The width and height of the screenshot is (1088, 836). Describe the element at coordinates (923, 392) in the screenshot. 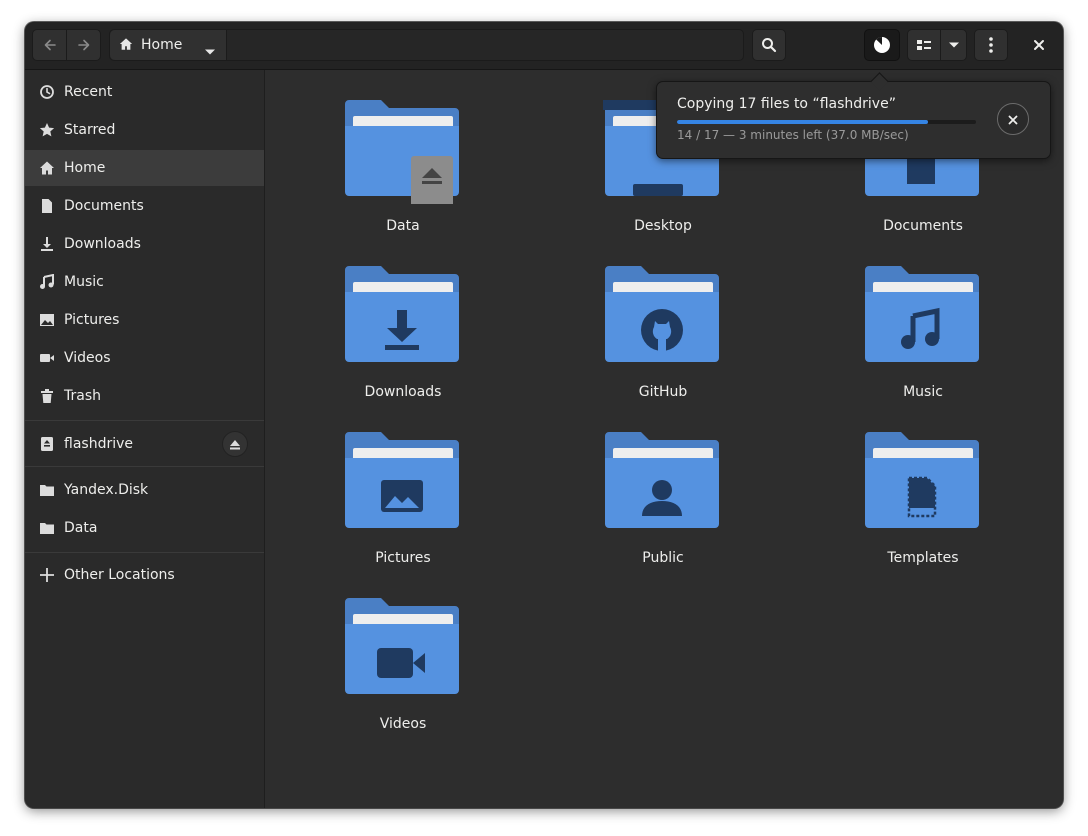

I see `folder-name: Music` at that location.